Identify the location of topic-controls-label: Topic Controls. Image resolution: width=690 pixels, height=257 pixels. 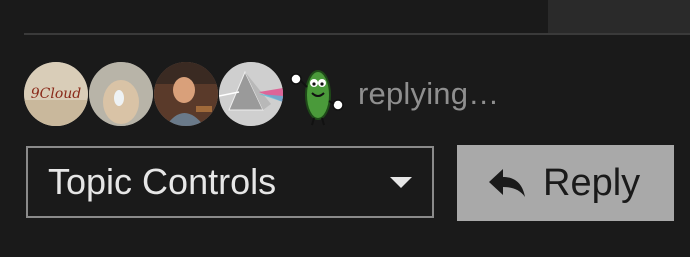
(162, 181).